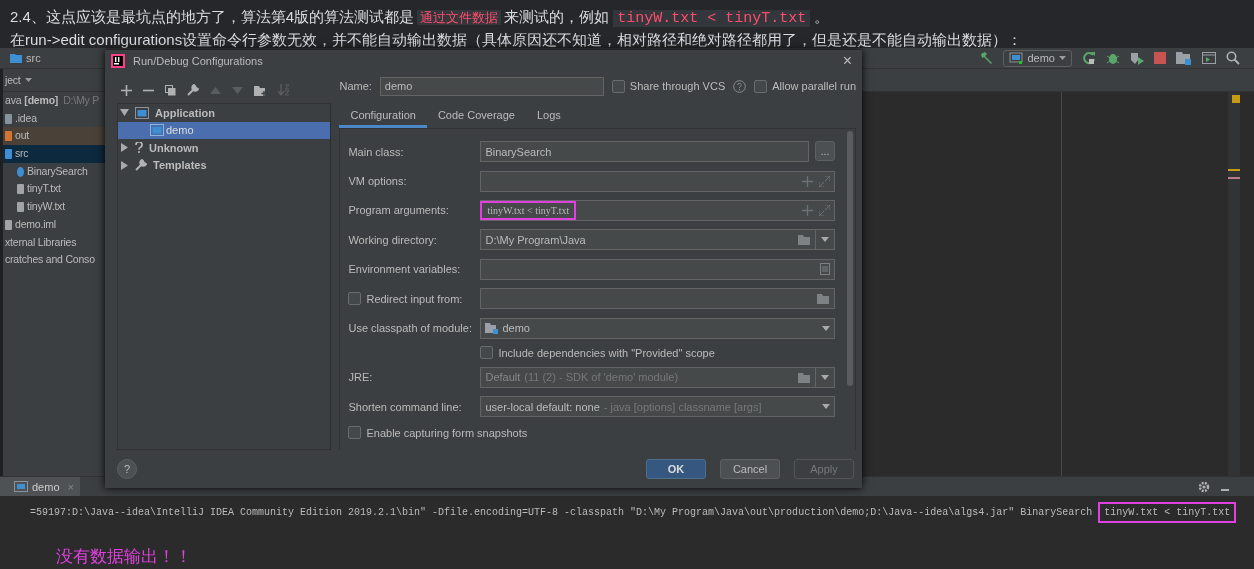 This screenshot has width=1254, height=569. I want to click on question-mark-icon, so click(139, 148).